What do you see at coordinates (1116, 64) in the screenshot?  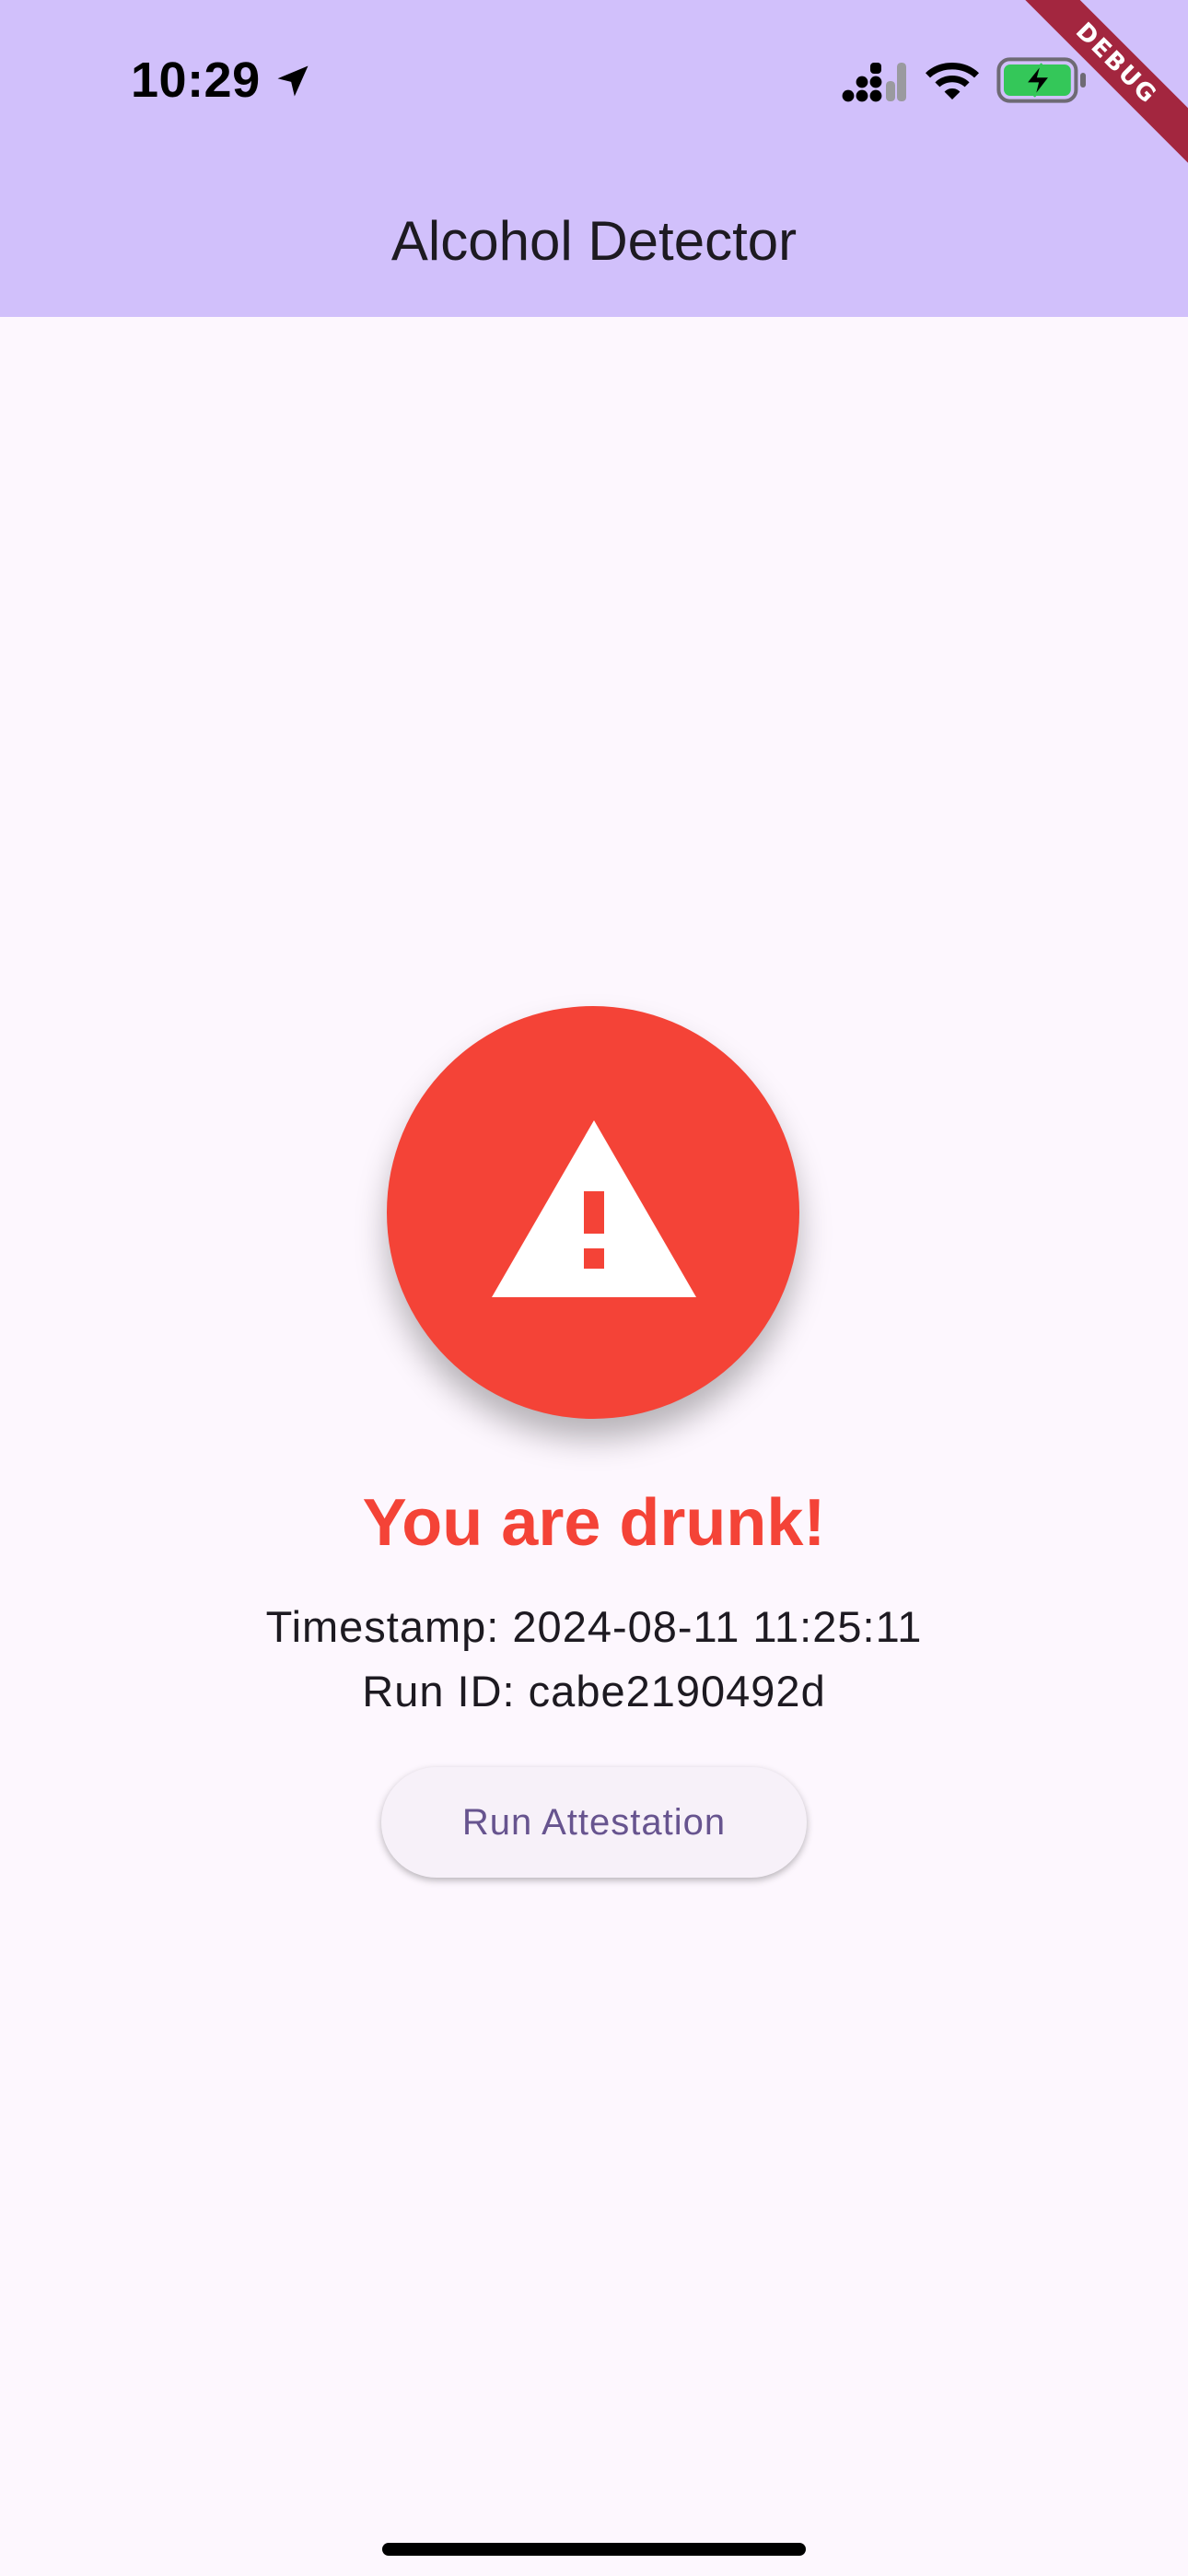 I see `debug-label: DEBUG` at bounding box center [1116, 64].